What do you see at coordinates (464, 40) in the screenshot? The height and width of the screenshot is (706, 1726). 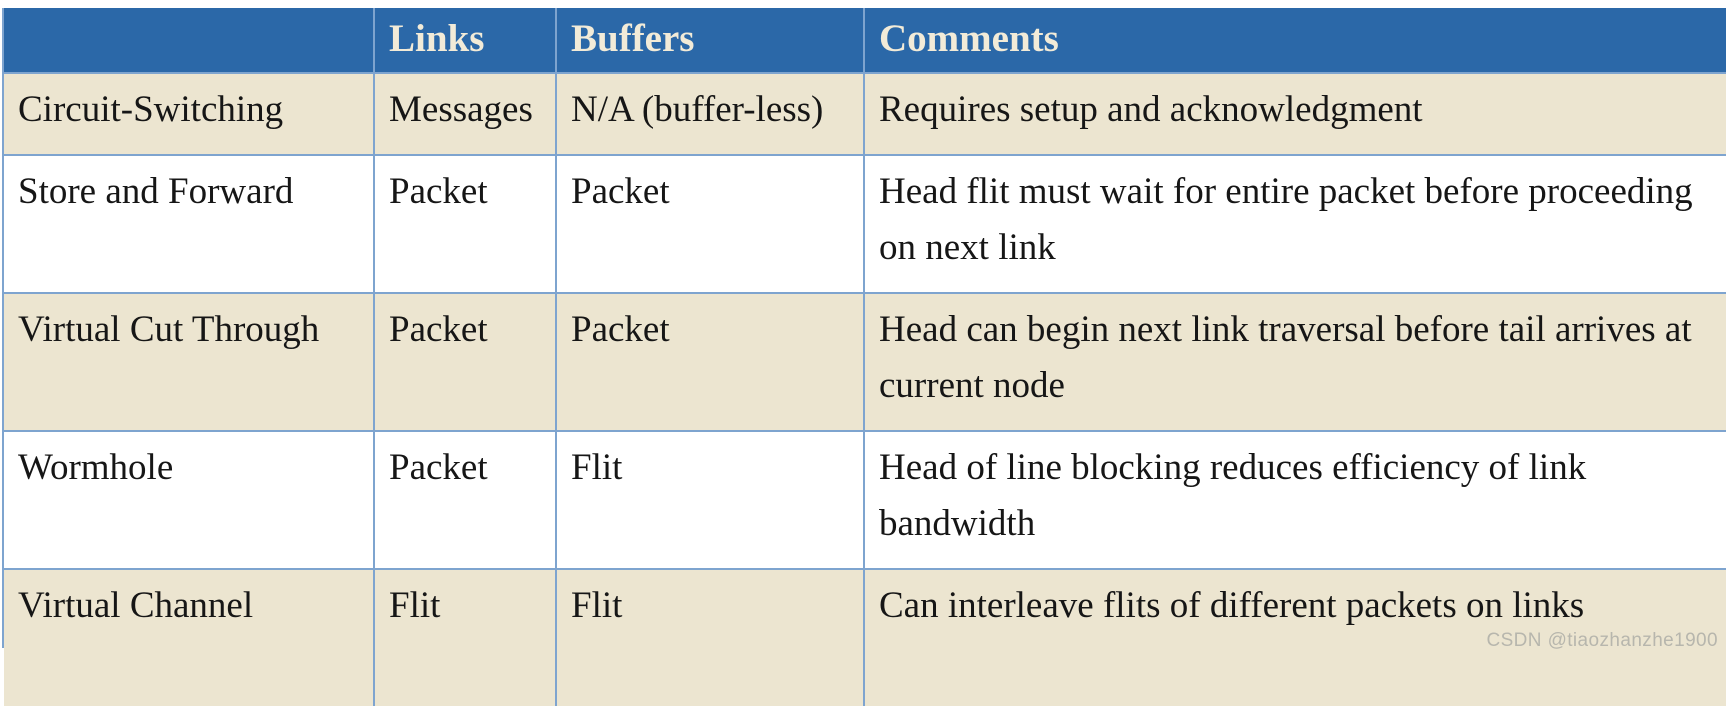 I see `column-header-links: Links` at bounding box center [464, 40].